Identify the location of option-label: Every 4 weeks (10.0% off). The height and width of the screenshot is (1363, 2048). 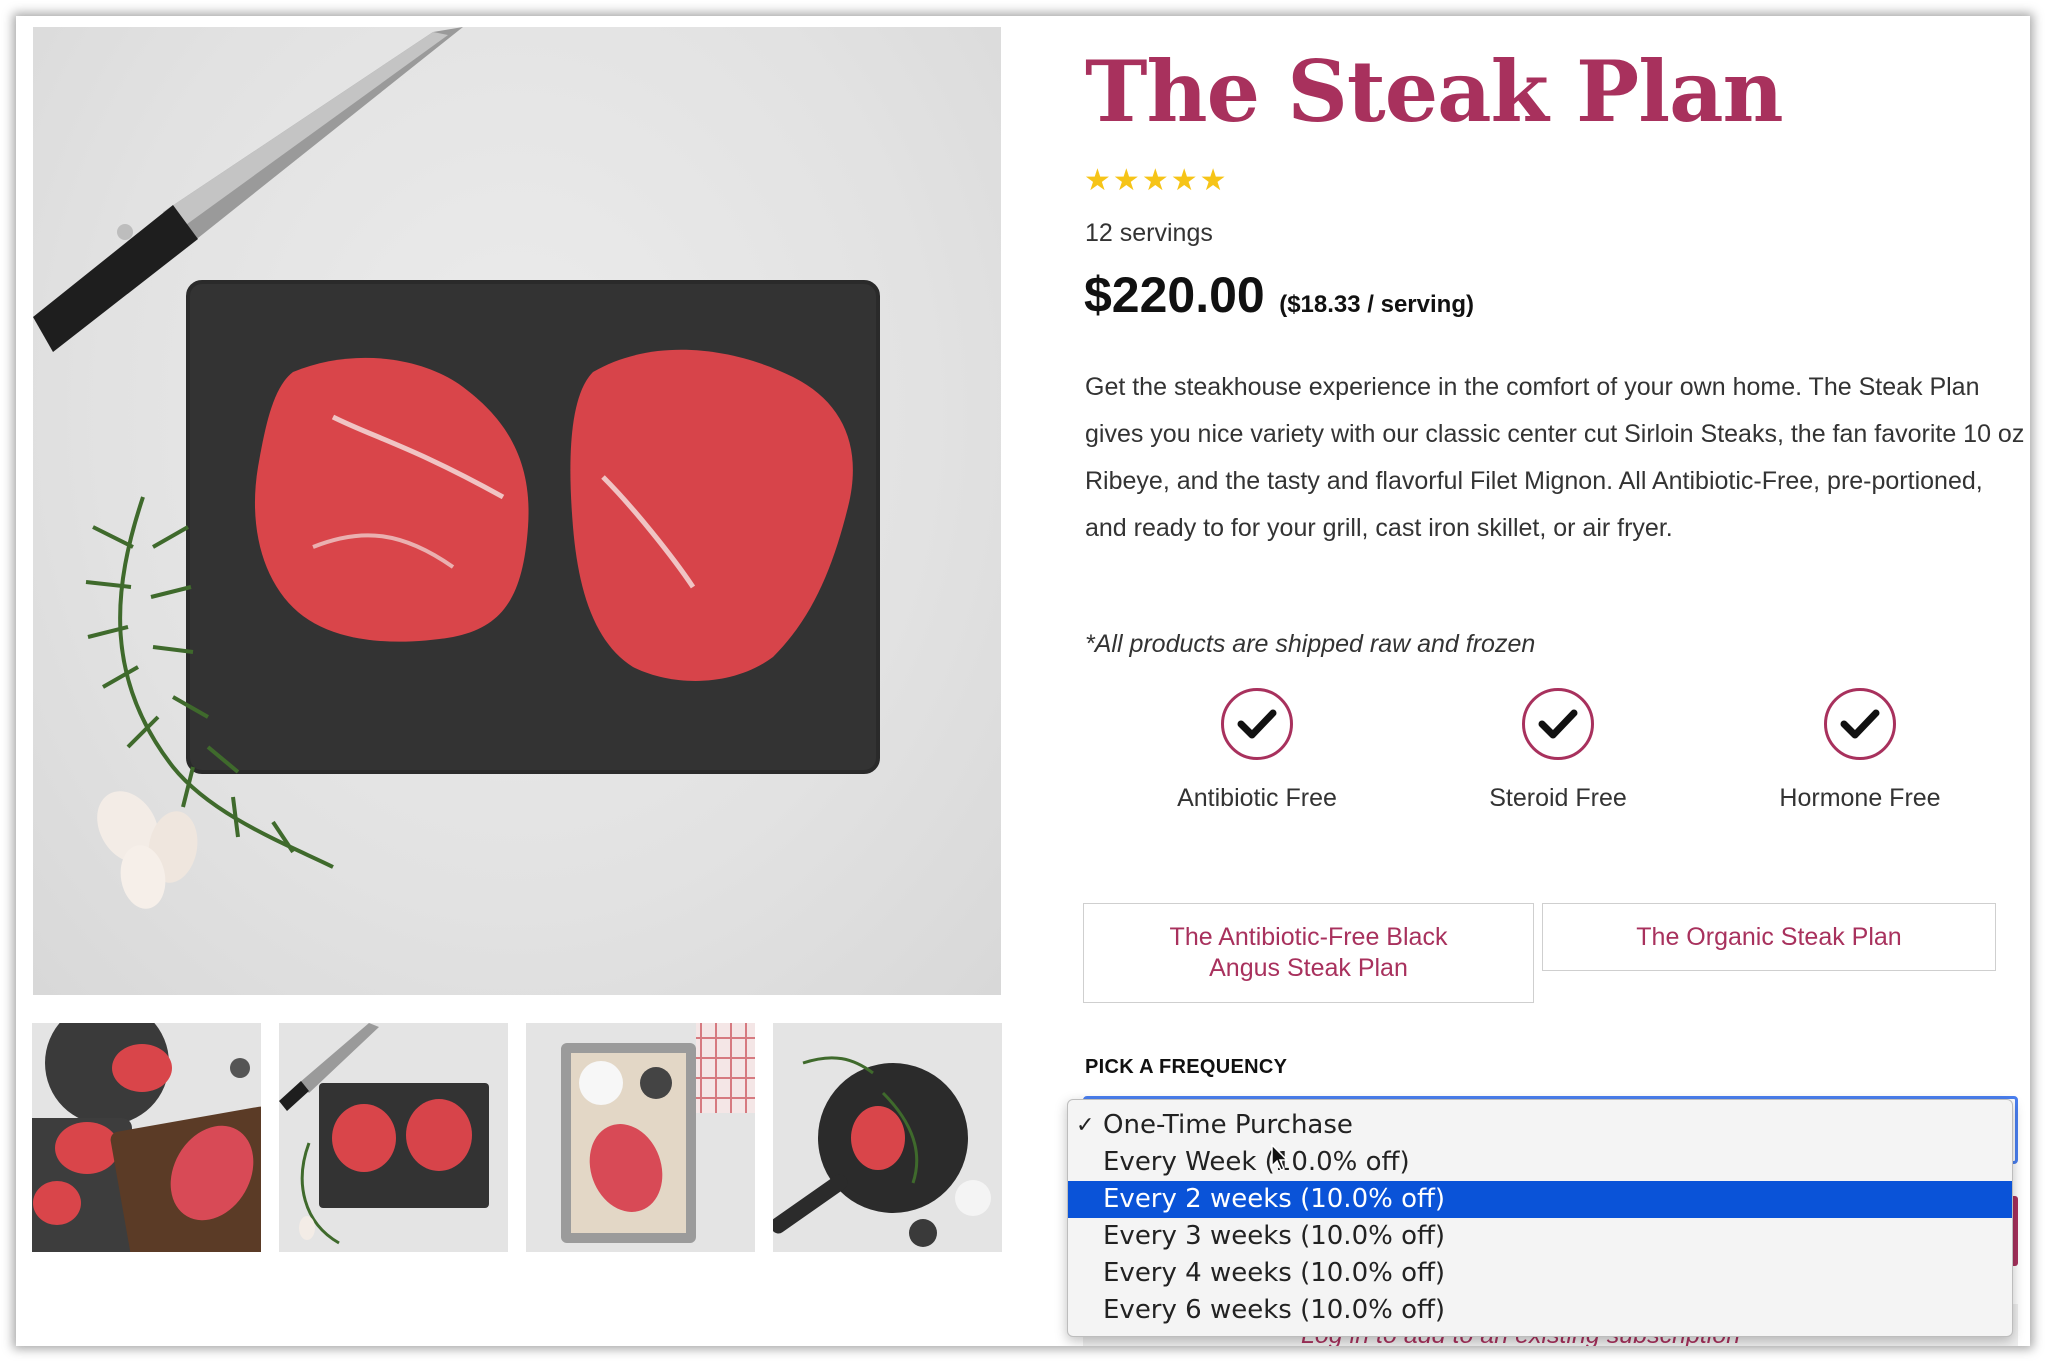
(1274, 1273).